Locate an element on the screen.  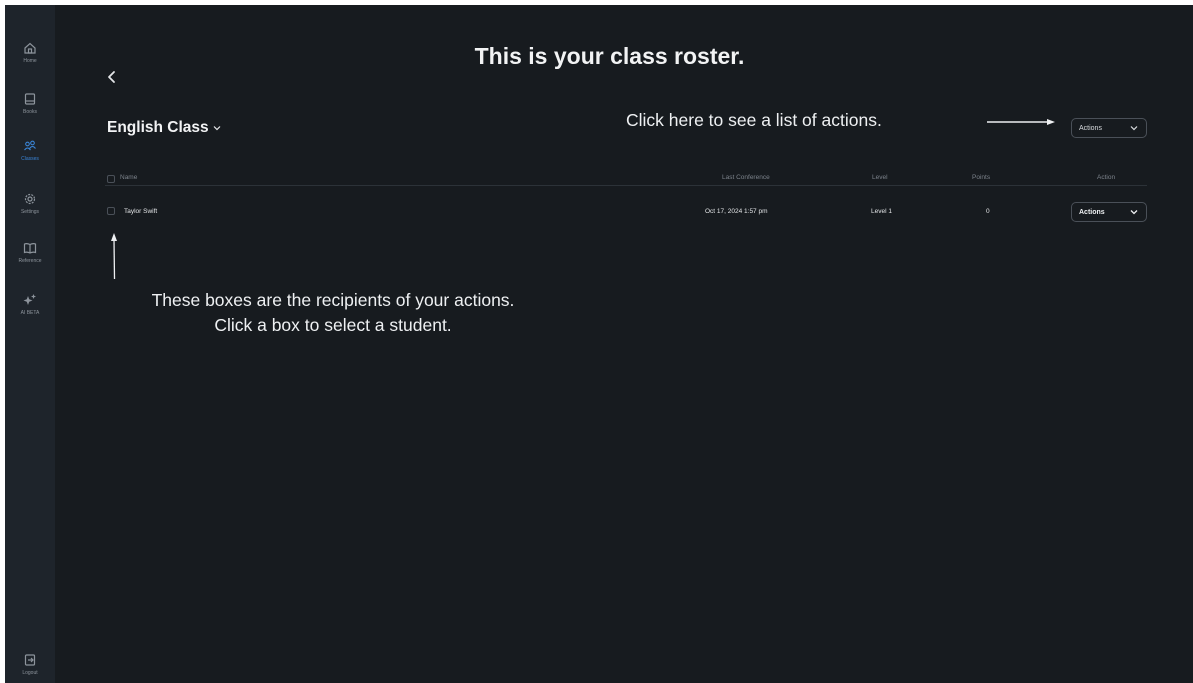
sidebar-item-classes: Classes is located at coordinates (30, 150).